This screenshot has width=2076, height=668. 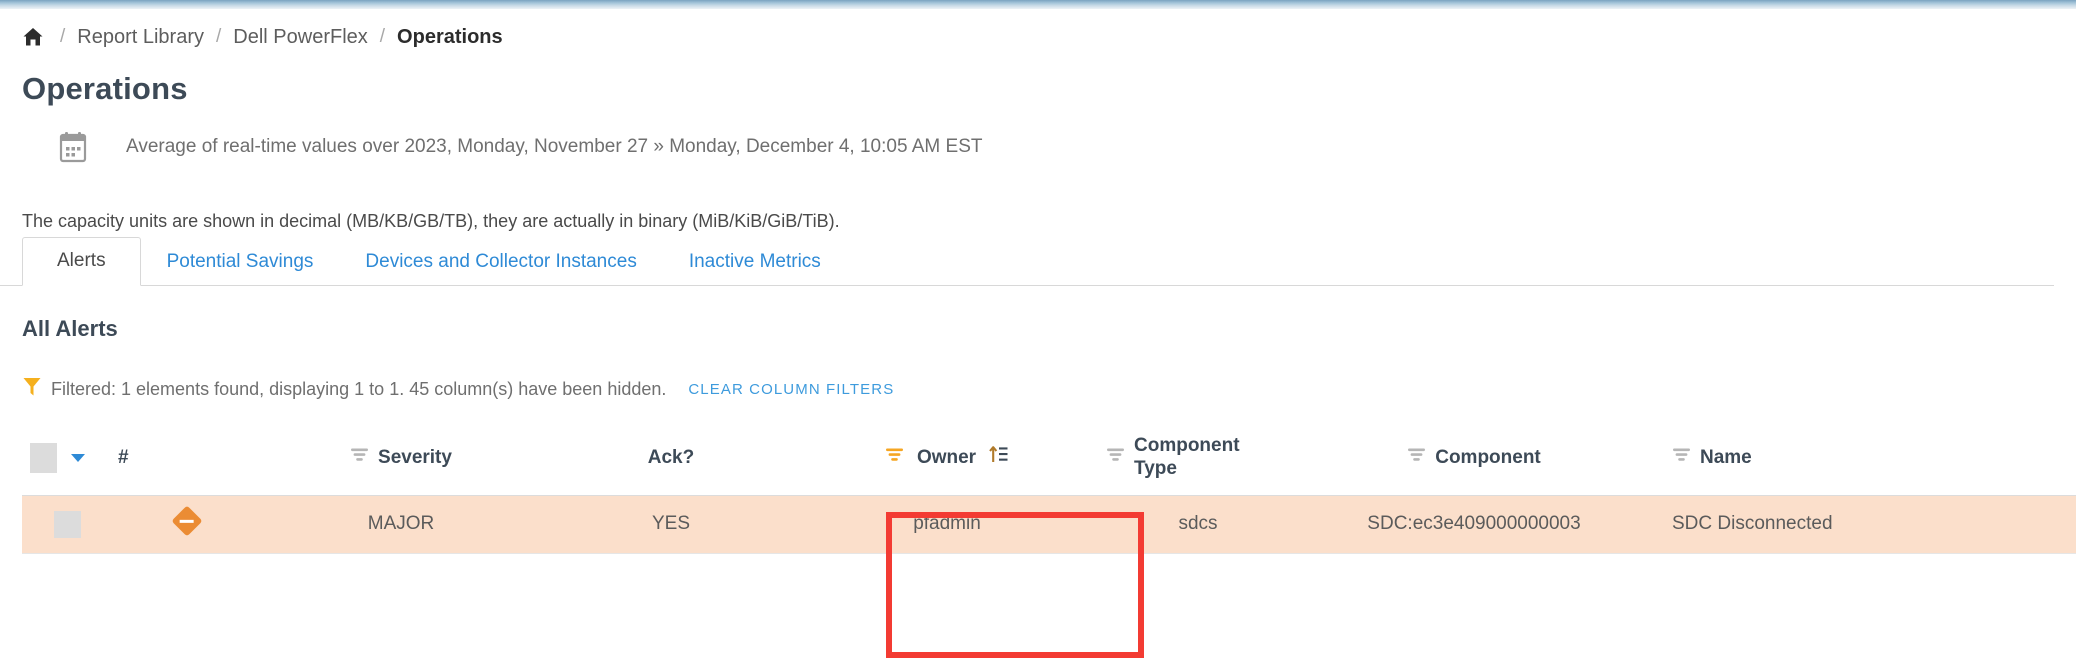 I want to click on column-label-severity: Severity, so click(x=415, y=457).